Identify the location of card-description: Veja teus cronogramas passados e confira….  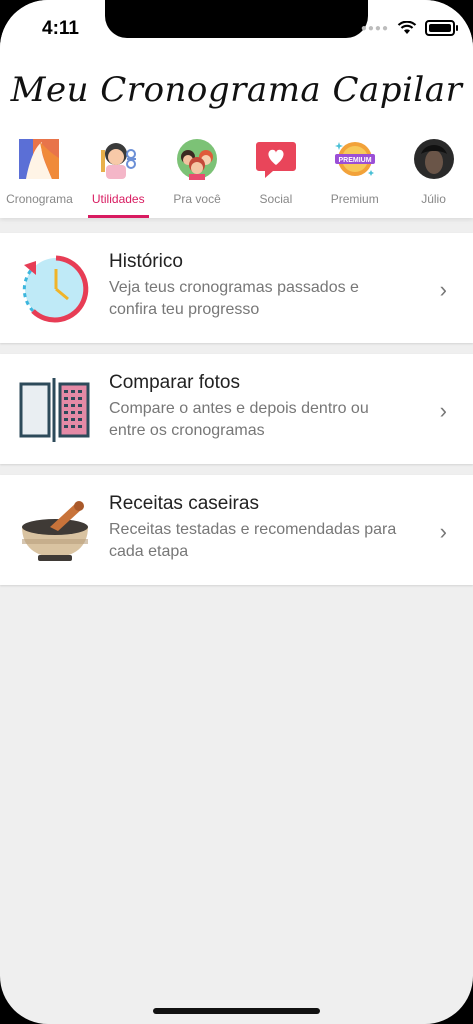
(234, 298).